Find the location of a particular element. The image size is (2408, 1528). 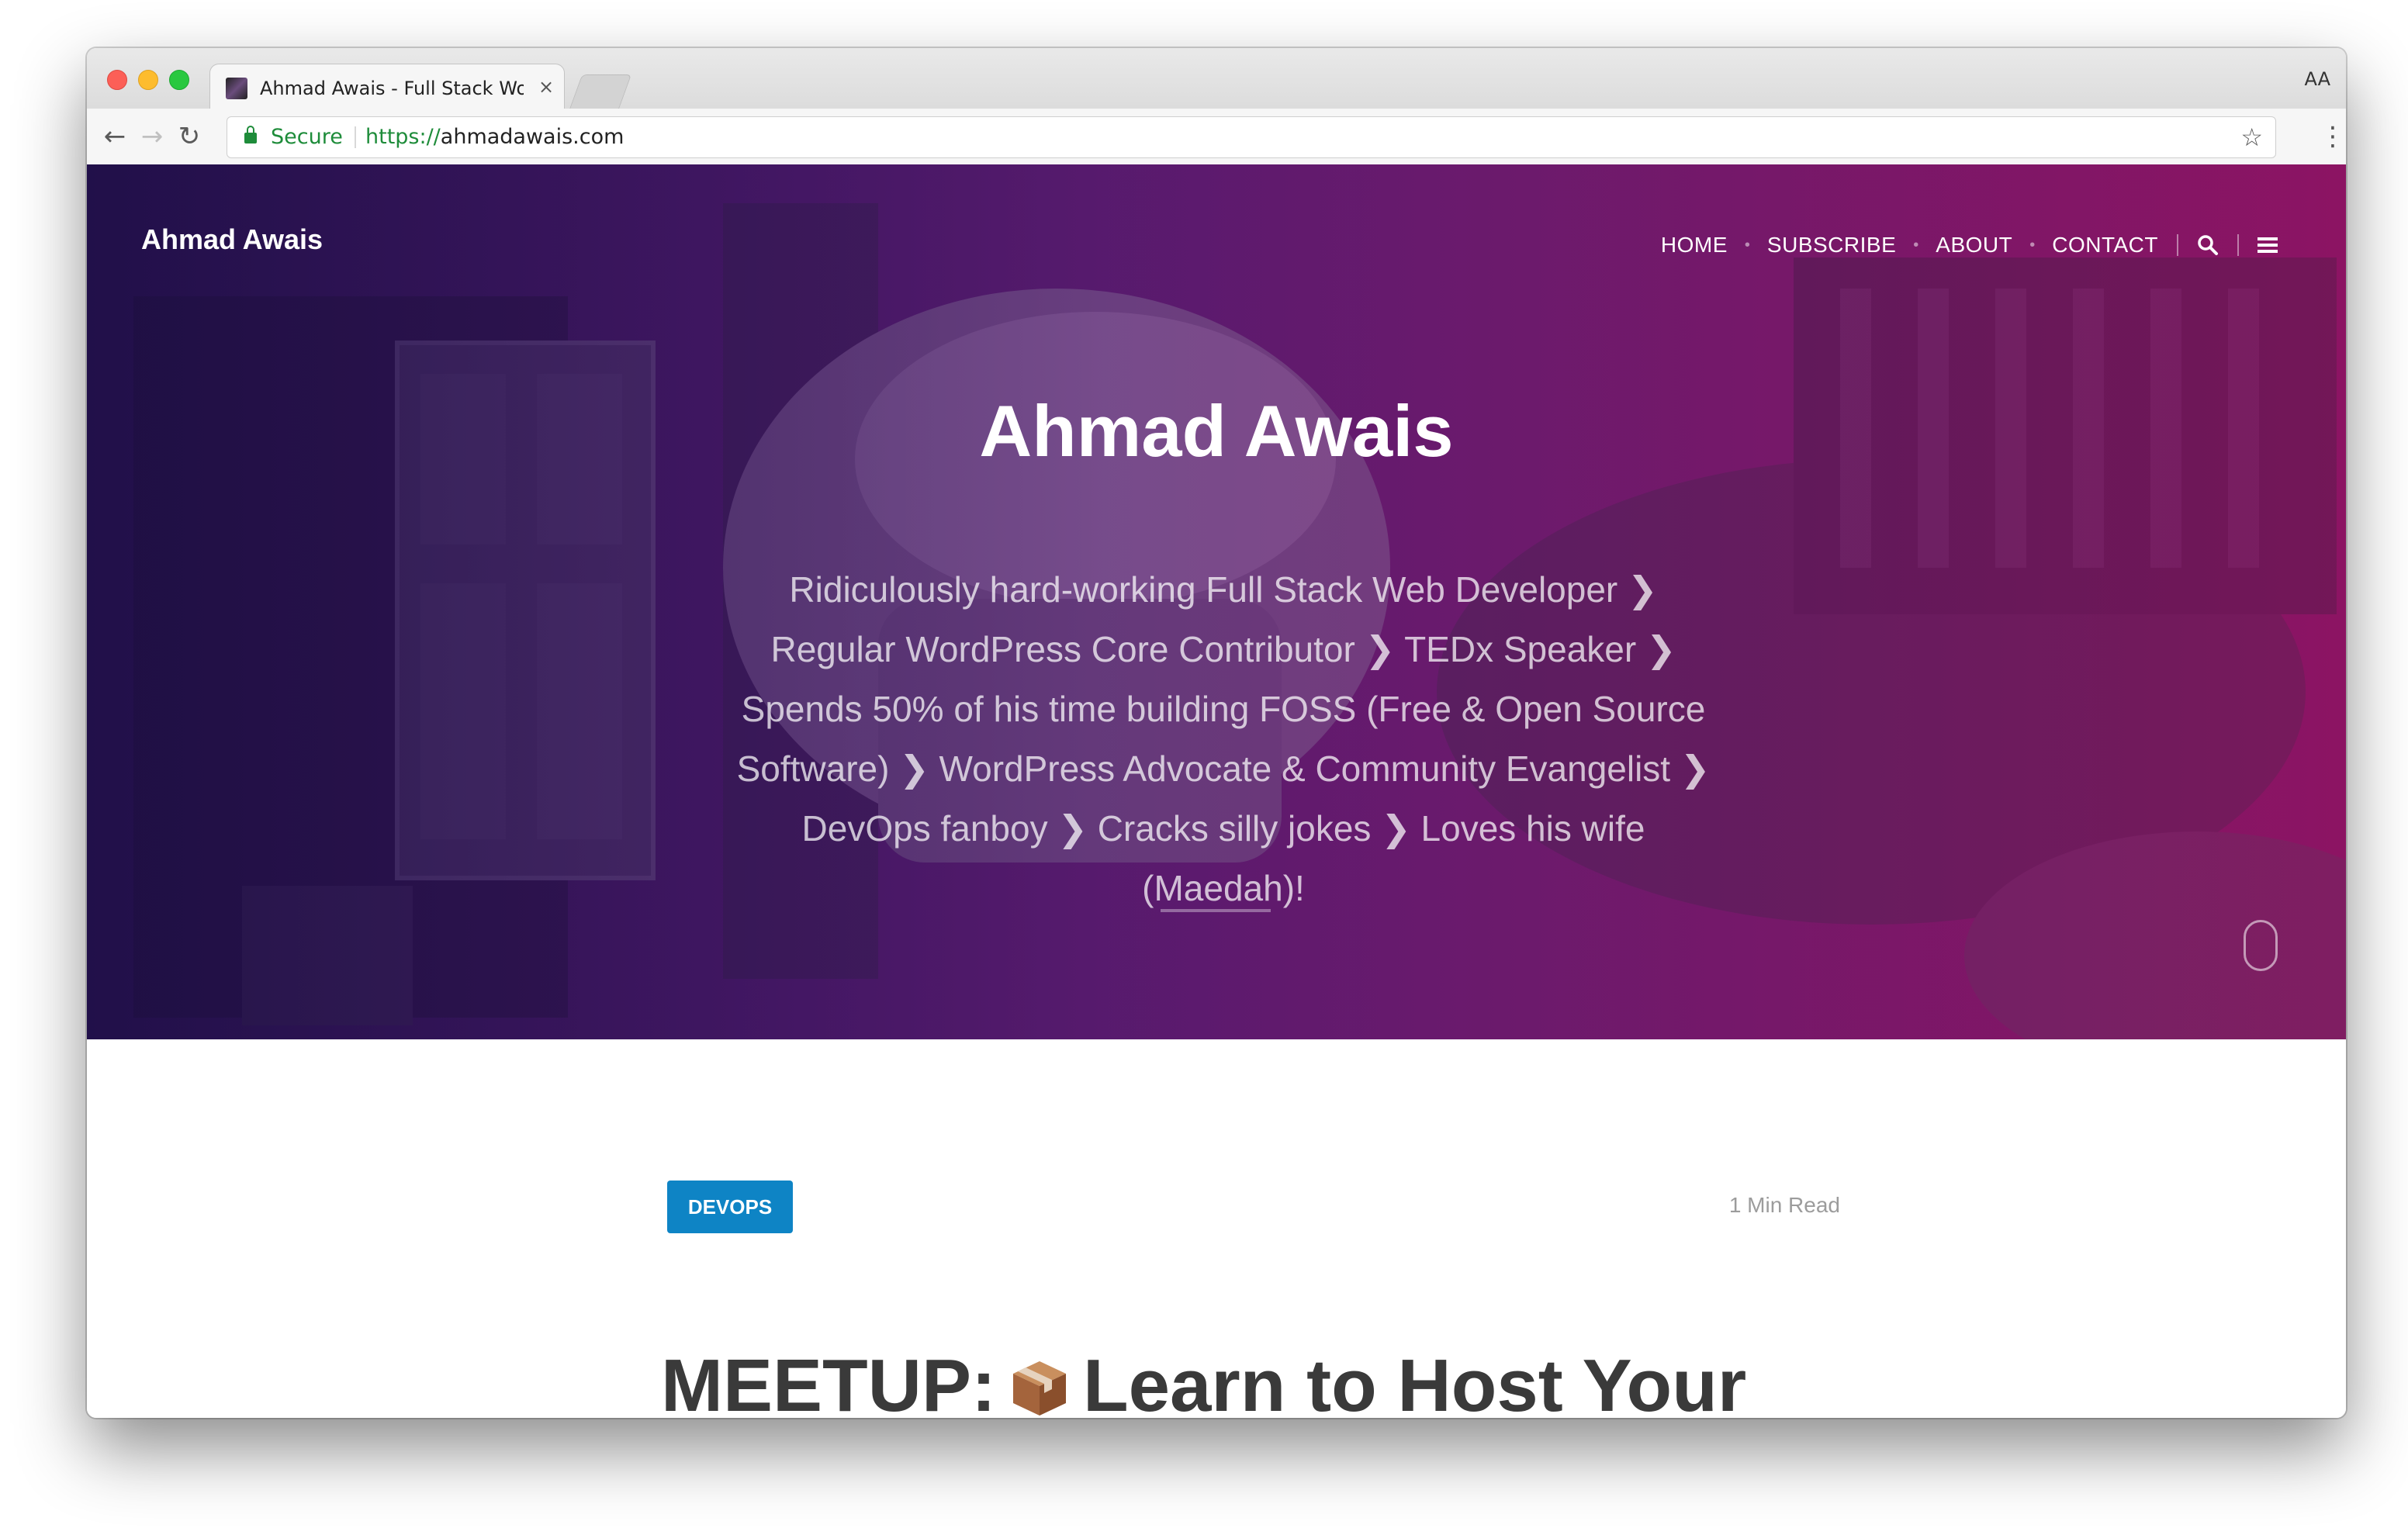

url-scheme: https:// is located at coordinates (403, 137).